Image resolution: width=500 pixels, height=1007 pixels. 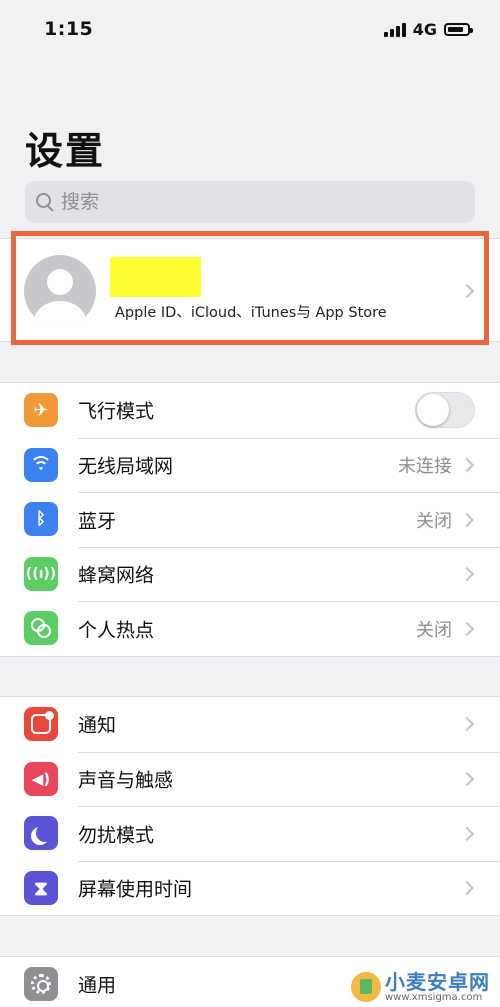 I want to click on row-label: 通用, so click(x=97, y=985).